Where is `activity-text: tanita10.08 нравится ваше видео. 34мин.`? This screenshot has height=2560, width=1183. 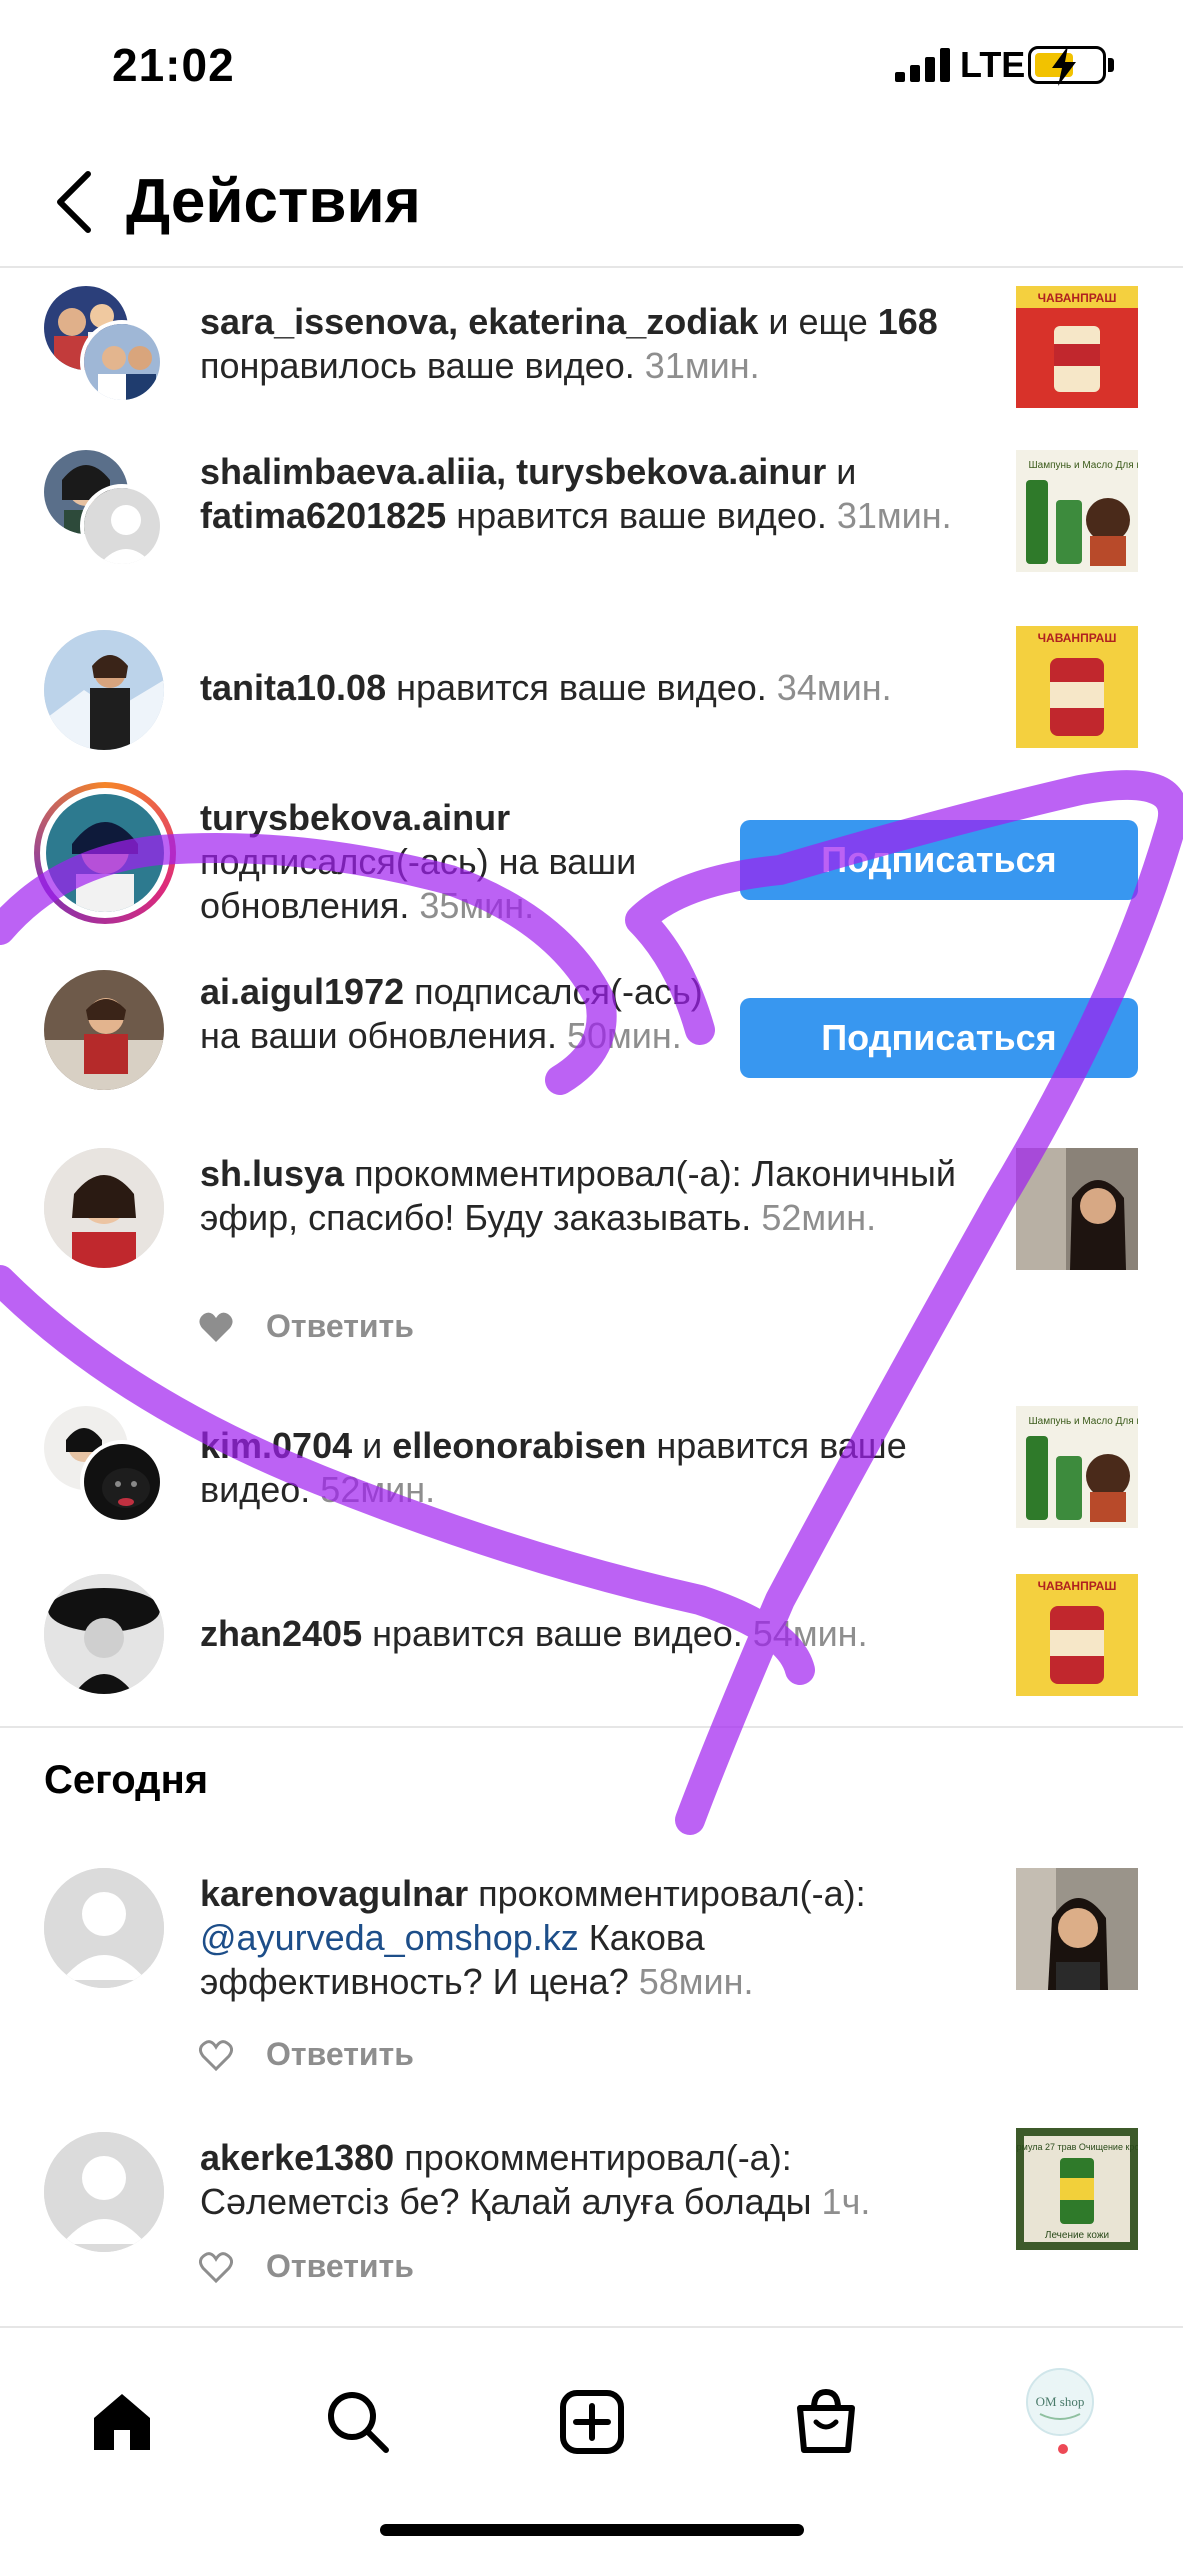 activity-text: tanita10.08 нравится ваше видео. 34мин. is located at coordinates (546, 687).